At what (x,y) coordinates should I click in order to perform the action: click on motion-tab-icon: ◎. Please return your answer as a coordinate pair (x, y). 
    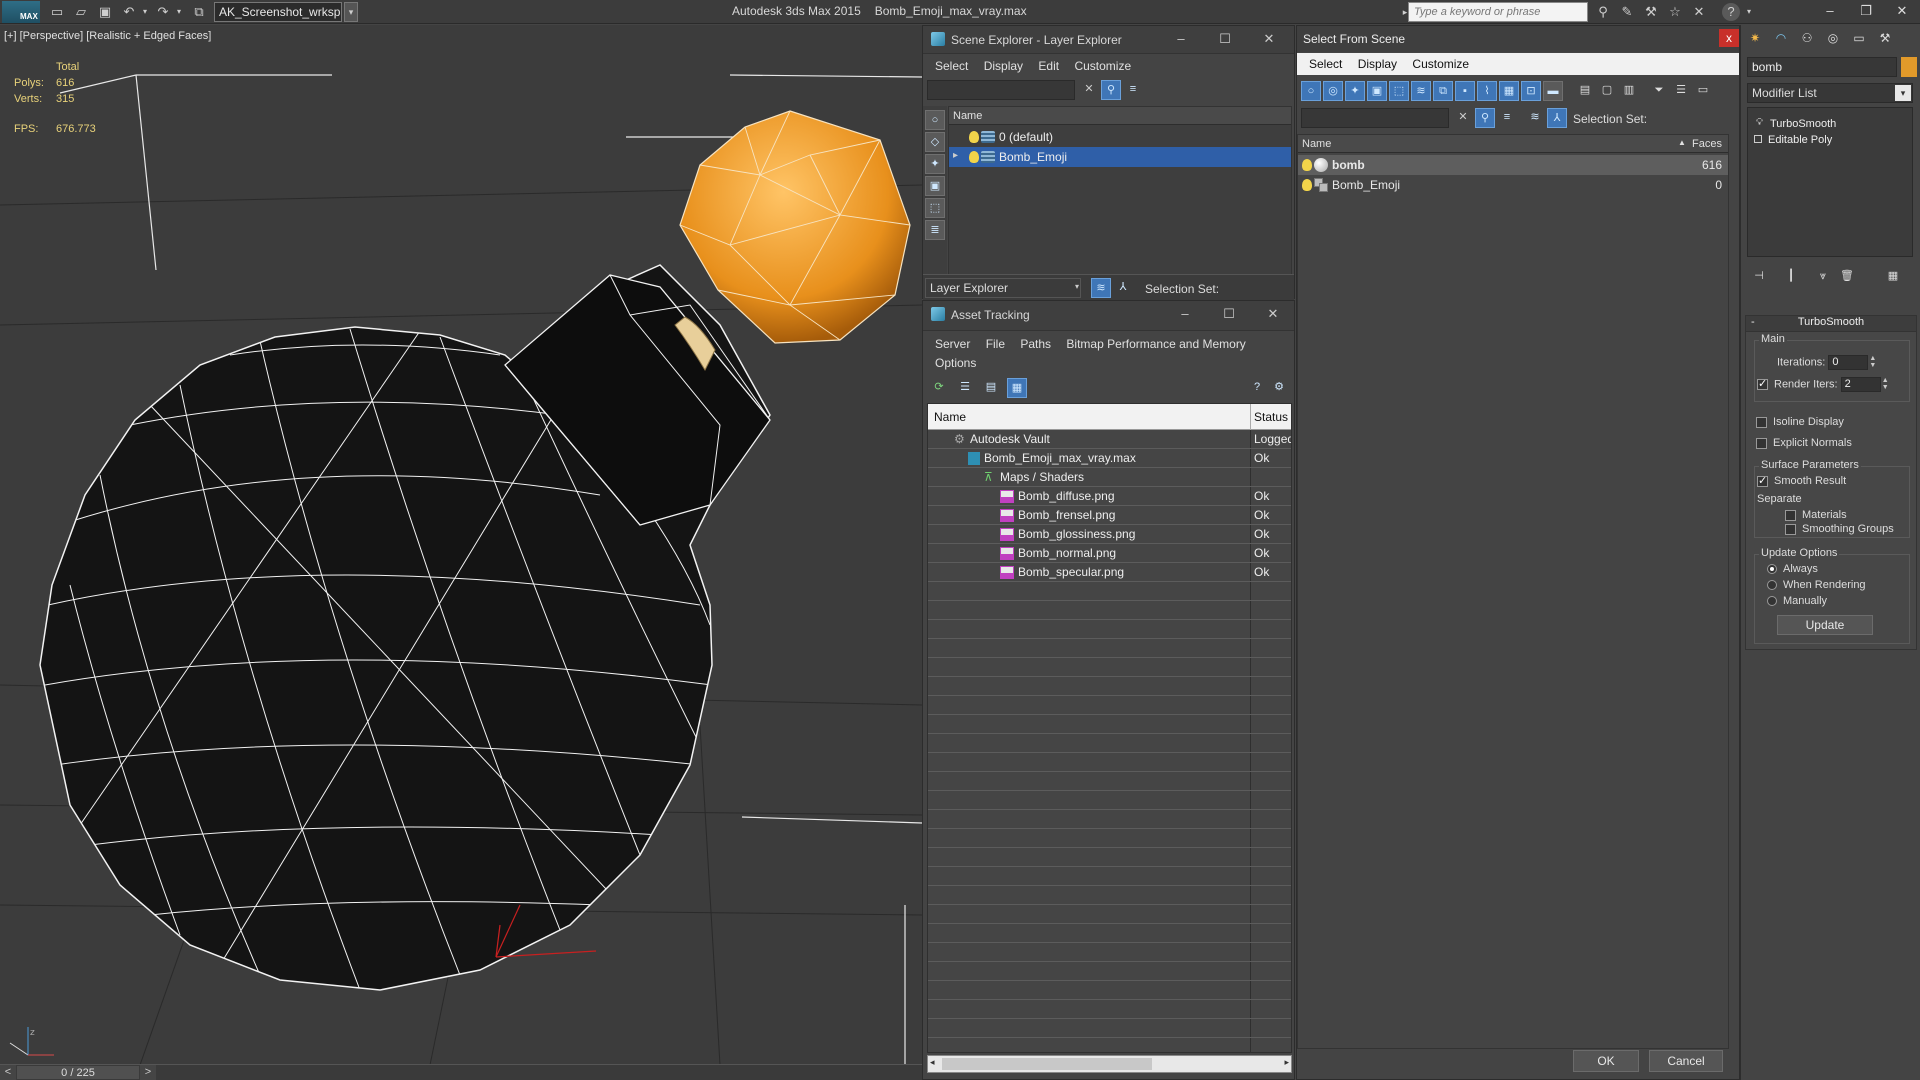
    Looking at the image, I should click on (1833, 38).